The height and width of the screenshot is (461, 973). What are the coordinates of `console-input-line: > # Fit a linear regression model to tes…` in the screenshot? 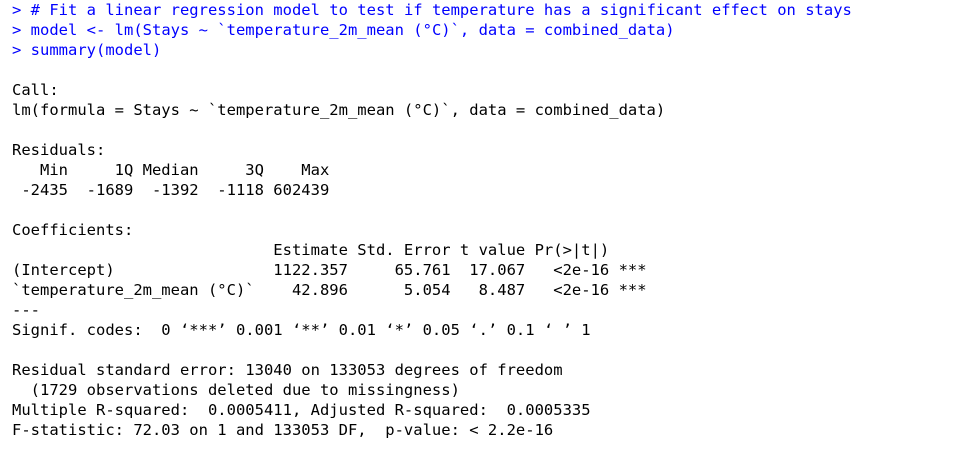 It's located at (492, 10).